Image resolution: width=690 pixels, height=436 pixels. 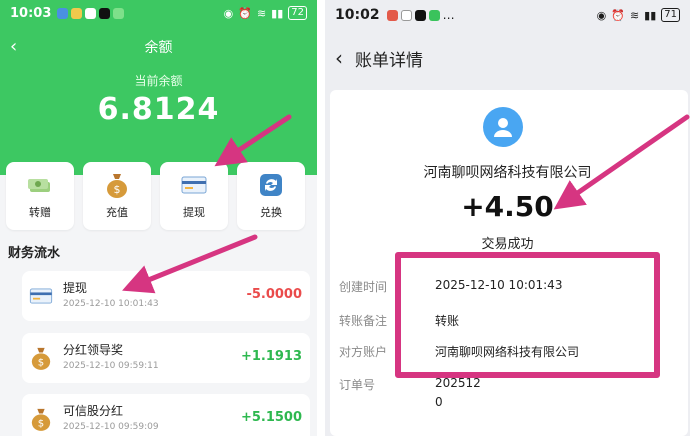 What do you see at coordinates (527, 315) in the screenshot?
I see `highlight-box` at bounding box center [527, 315].